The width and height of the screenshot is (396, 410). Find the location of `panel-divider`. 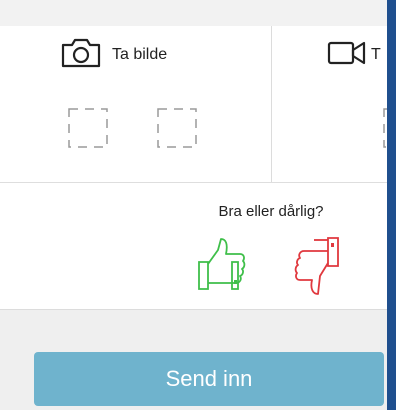

panel-divider is located at coordinates (271, 104).